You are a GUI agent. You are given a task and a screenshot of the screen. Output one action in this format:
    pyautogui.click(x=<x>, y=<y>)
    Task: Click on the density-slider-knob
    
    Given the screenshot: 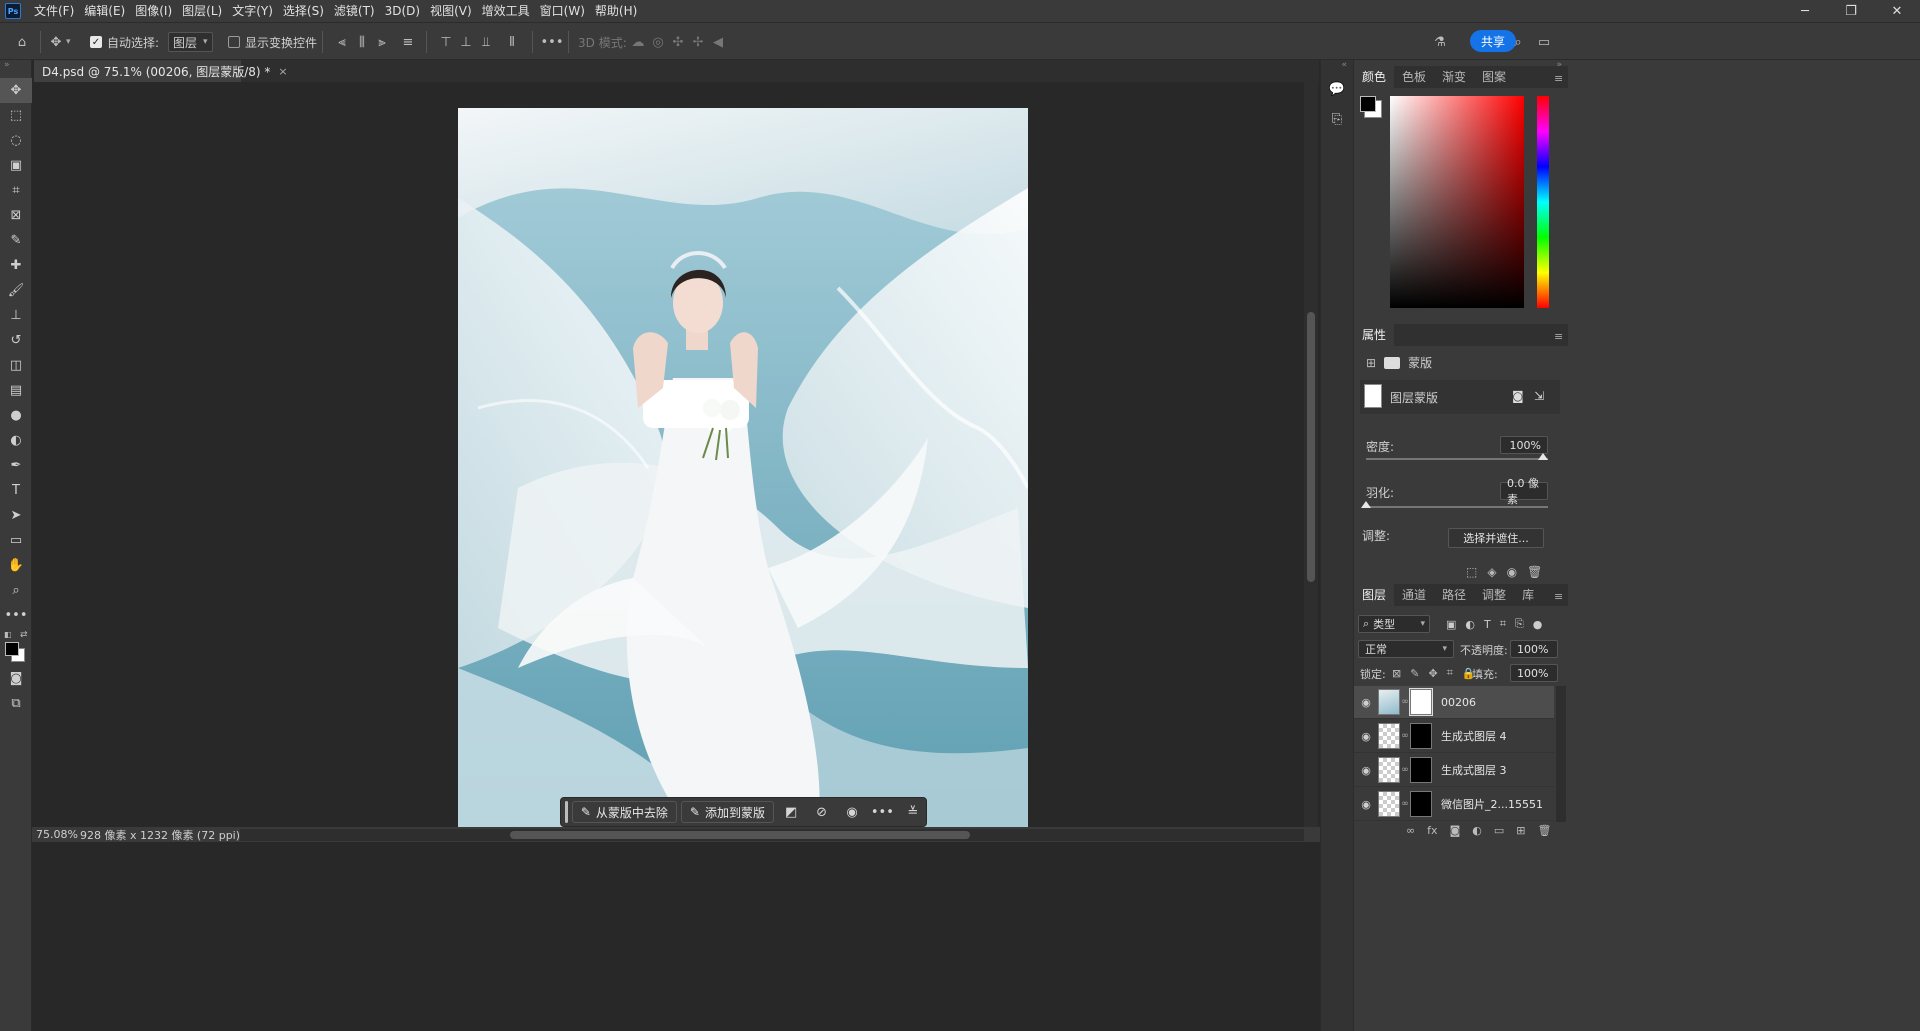 What is the action you would take?
    pyautogui.click(x=1543, y=456)
    